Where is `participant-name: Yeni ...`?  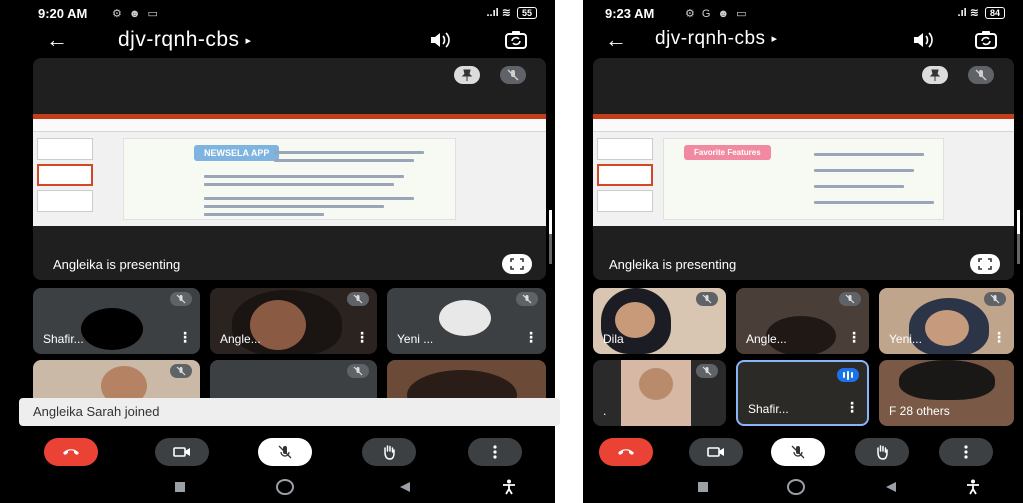 participant-name: Yeni ... is located at coordinates (415, 339).